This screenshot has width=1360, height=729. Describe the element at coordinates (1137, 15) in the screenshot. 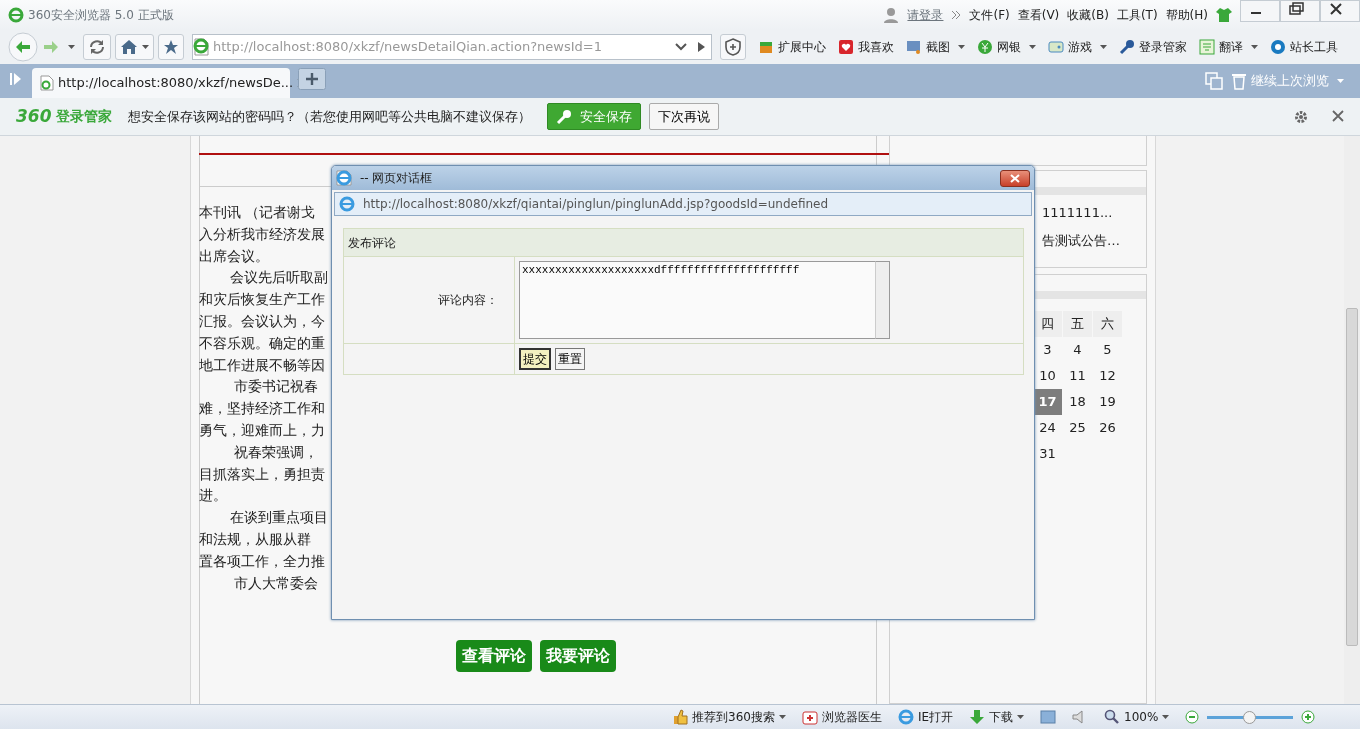

I see `menu-item: 工具(T)` at that location.